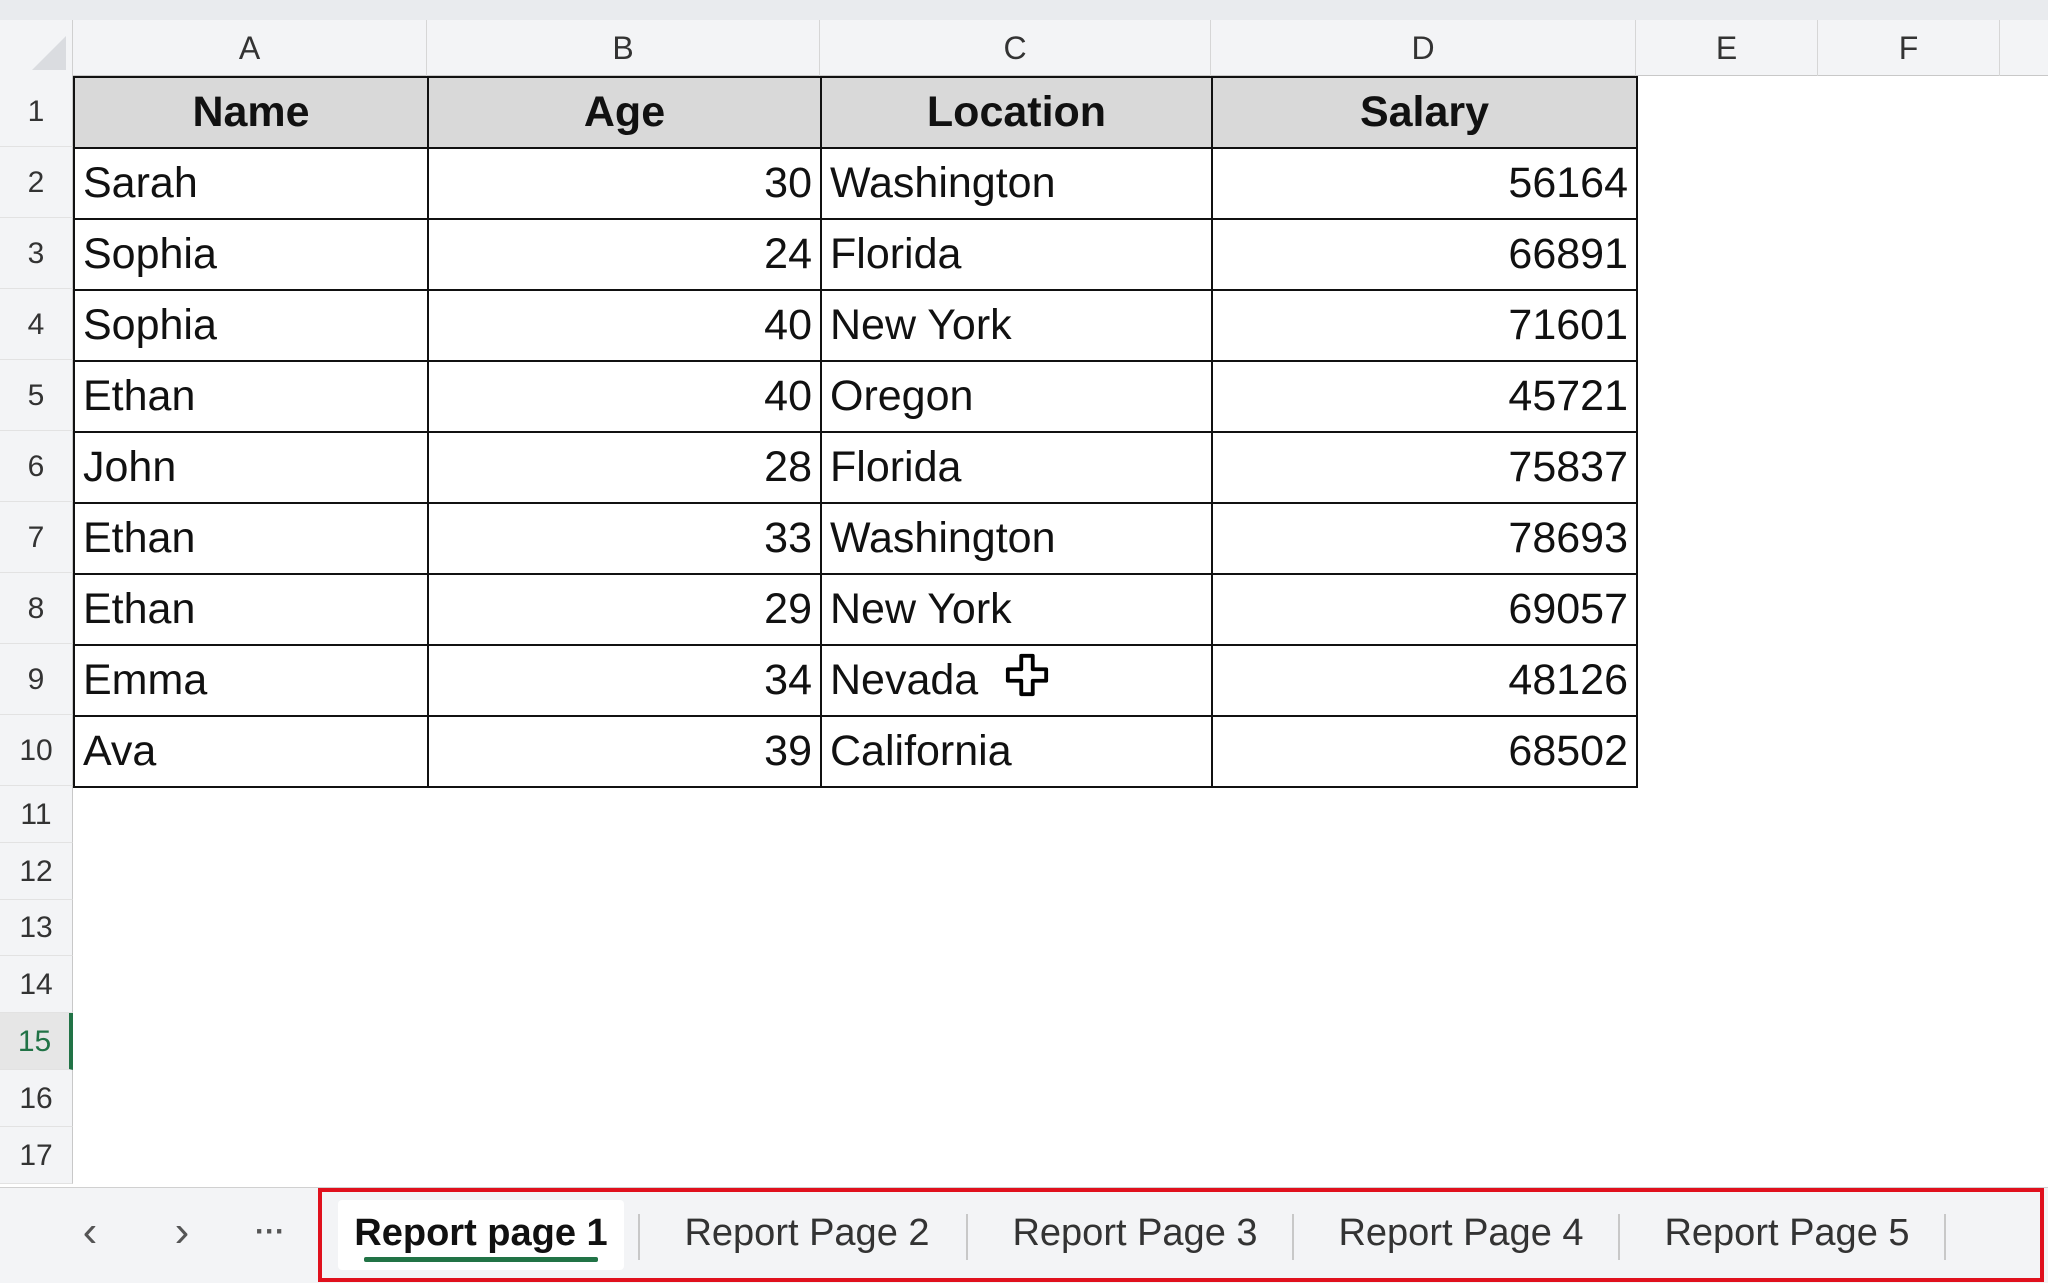 This screenshot has height=1283, width=2048. Describe the element at coordinates (36, 984) in the screenshot. I see `row-header: 14` at that location.